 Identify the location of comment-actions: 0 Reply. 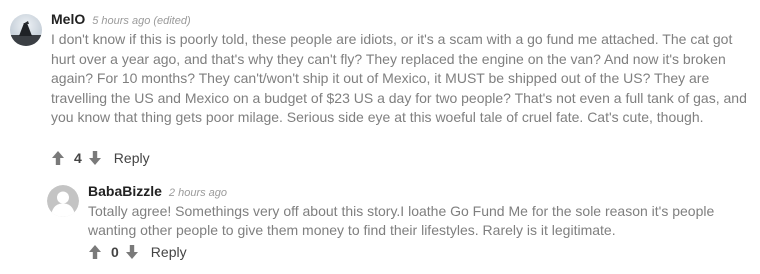
(137, 252).